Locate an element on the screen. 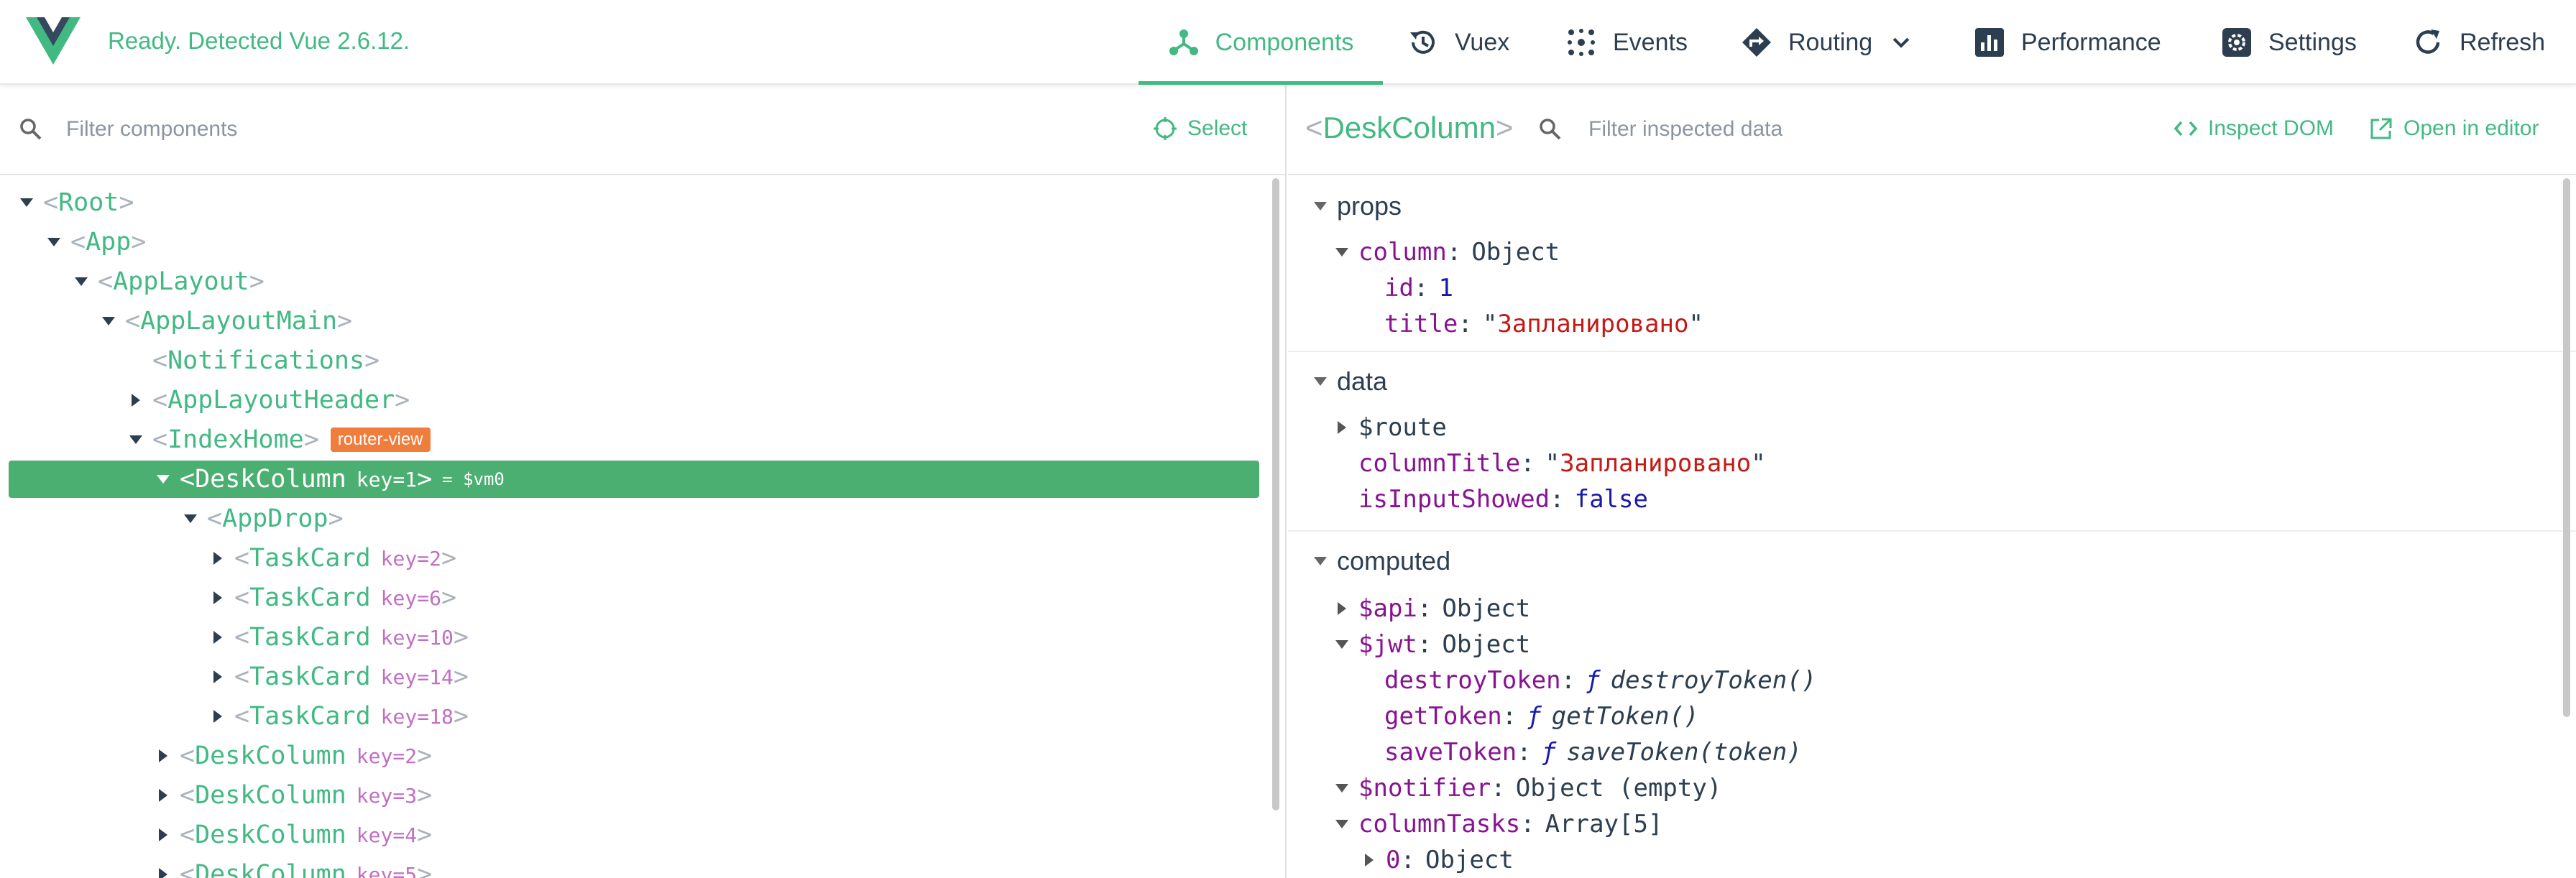 This screenshot has height=878, width=2576. refresh-button: Refresh is located at coordinates (2478, 43).